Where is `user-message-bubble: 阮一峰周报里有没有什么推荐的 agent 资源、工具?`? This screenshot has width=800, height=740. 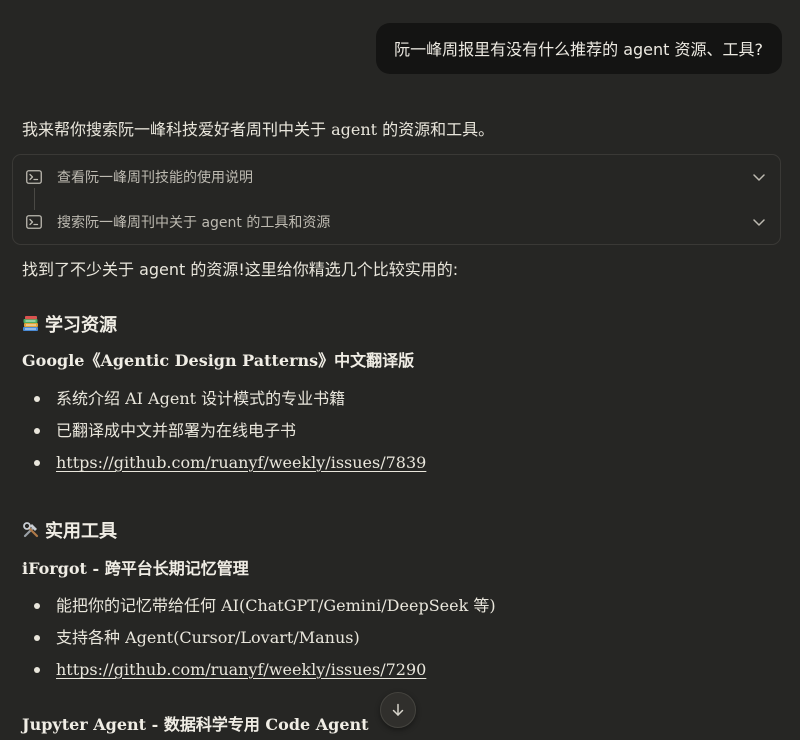
user-message-bubble: 阮一峰周报里有没有什么推荐的 agent 资源、工具? is located at coordinates (579, 48).